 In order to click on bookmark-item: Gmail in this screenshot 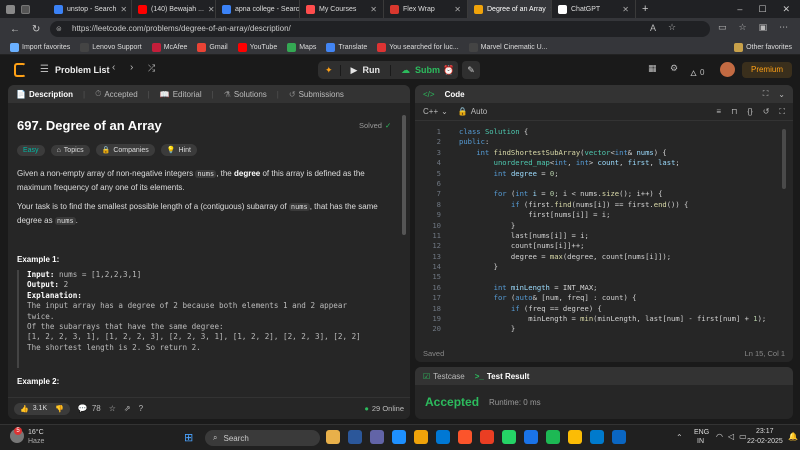, I will do `click(212, 47)`.